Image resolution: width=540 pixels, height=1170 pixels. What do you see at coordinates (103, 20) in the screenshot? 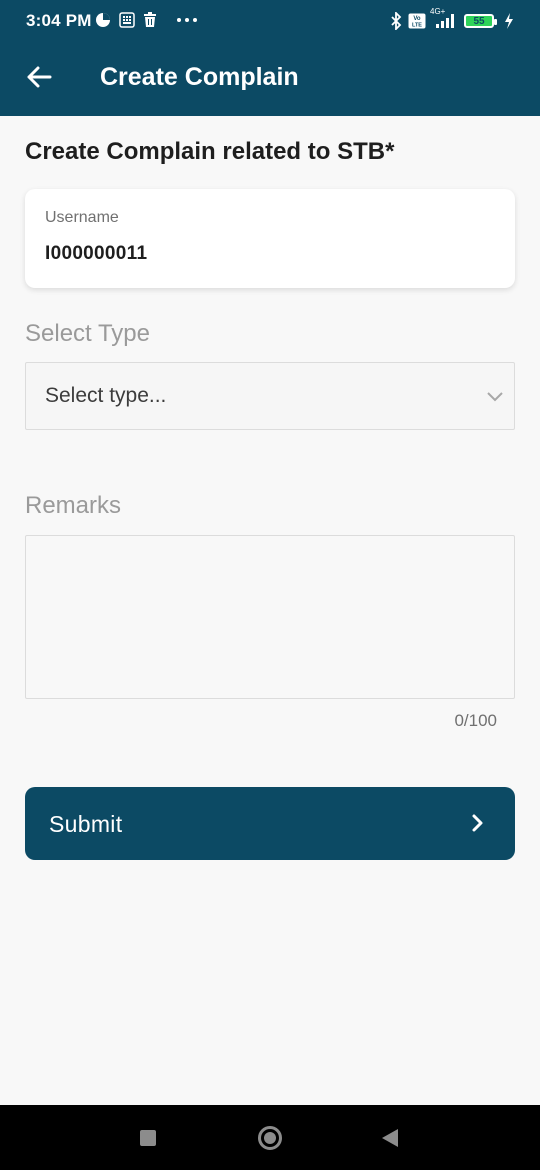
I see `data-saver-icon` at bounding box center [103, 20].